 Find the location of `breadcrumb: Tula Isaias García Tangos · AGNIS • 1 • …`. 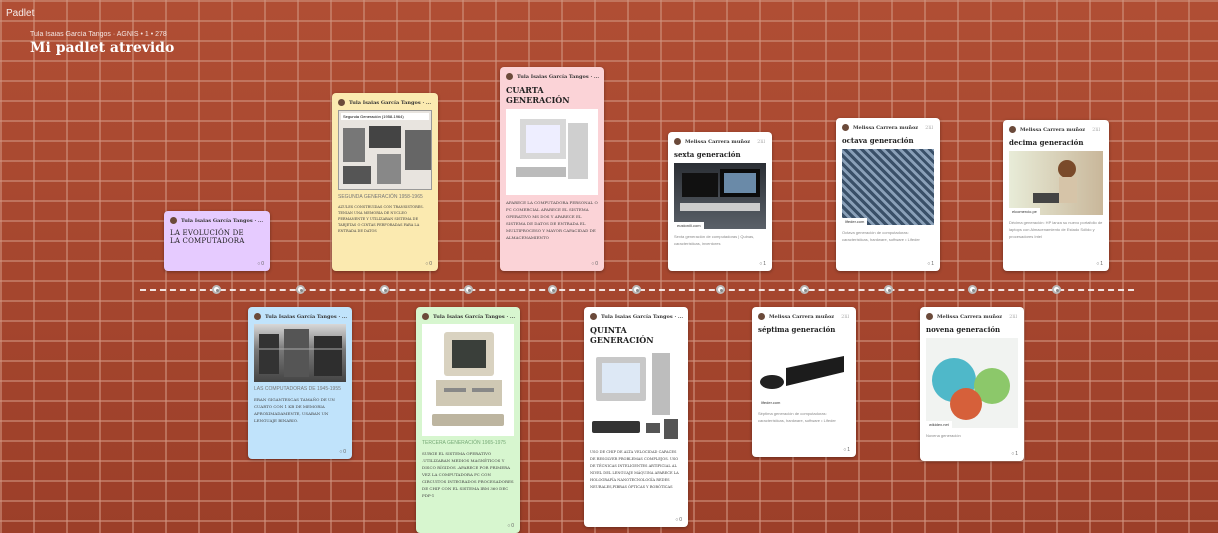

breadcrumb: Tula Isaias García Tangos · AGNIS • 1 • … is located at coordinates (98, 34).